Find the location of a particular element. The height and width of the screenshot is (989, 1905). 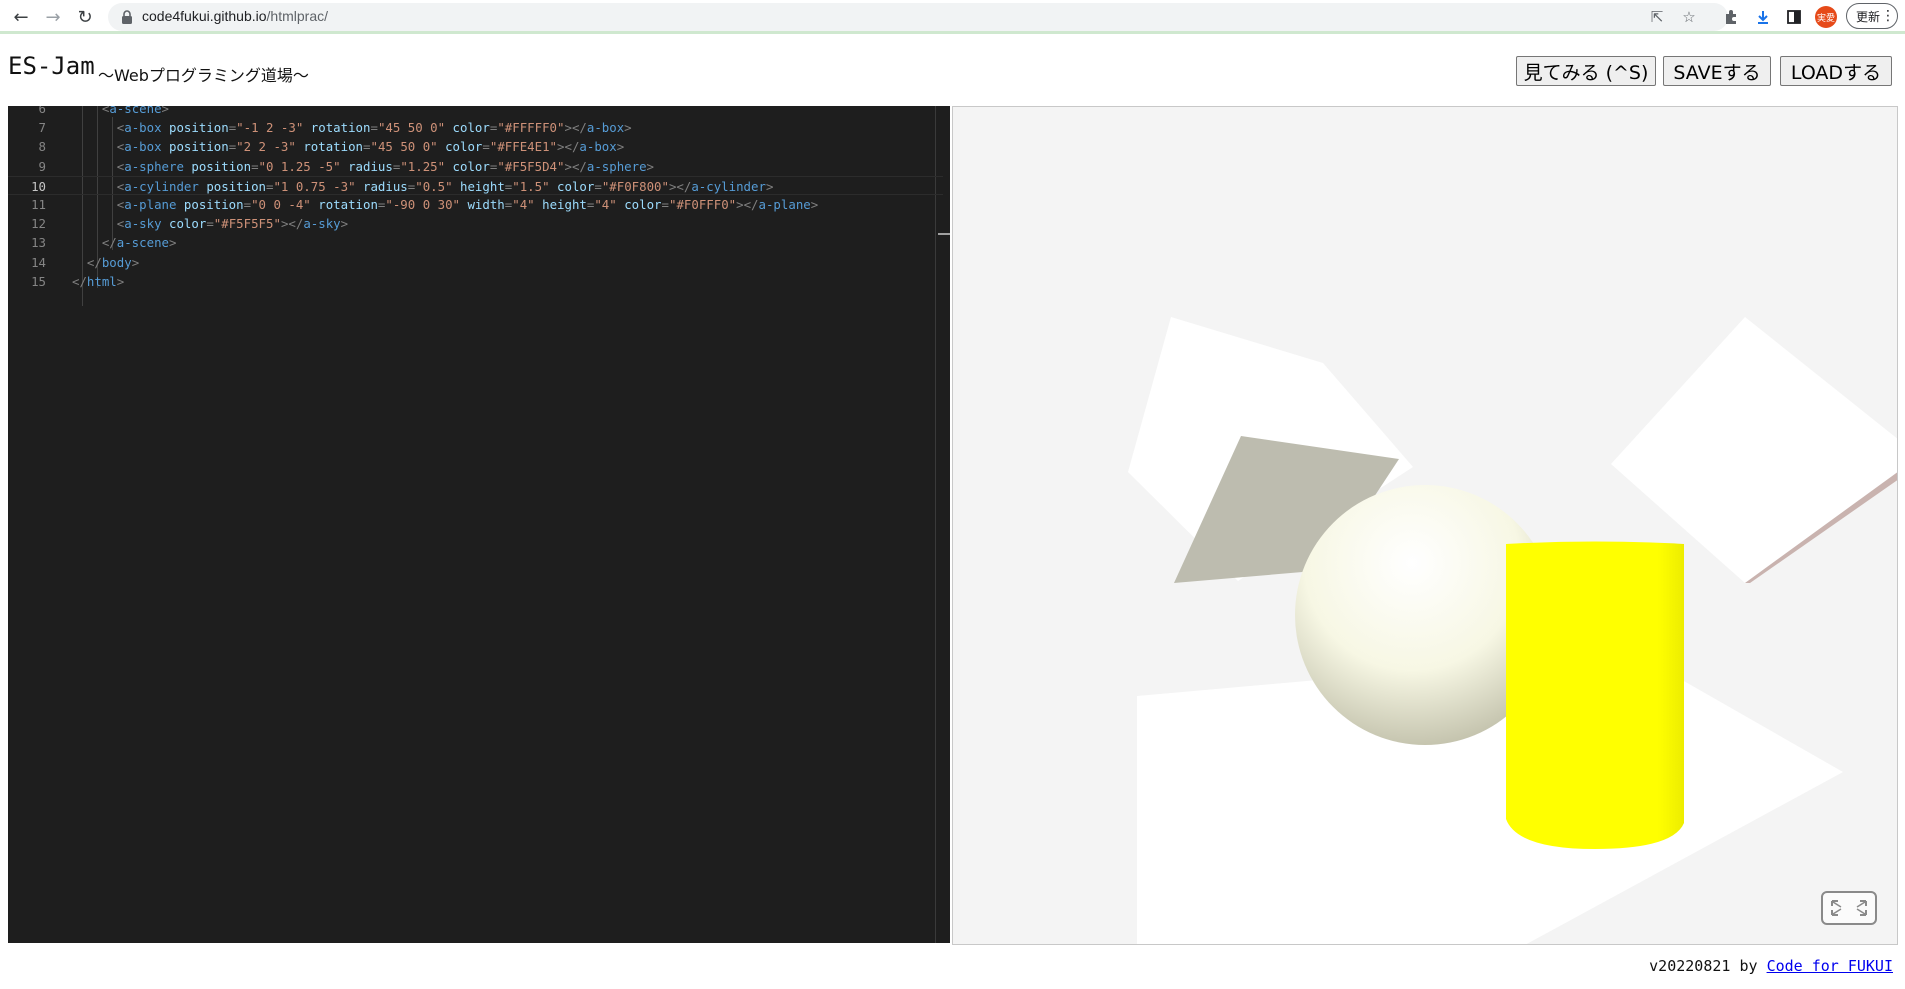

line-number: 13 is located at coordinates (38, 243).